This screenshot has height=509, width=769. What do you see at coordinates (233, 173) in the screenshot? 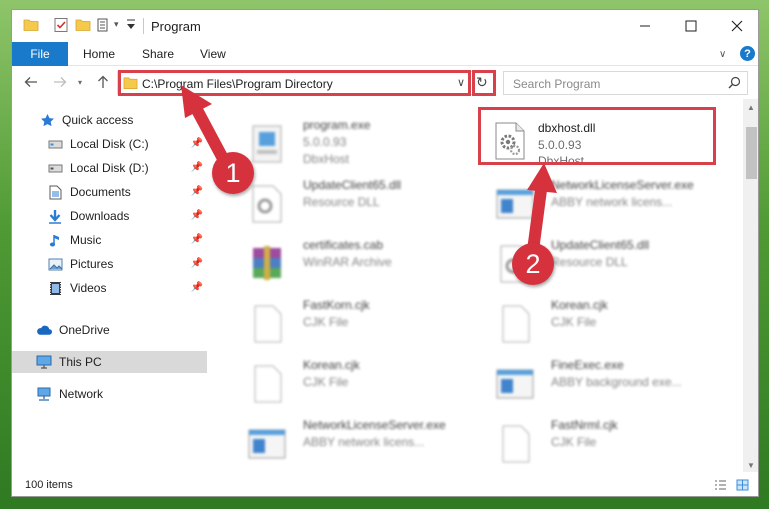
I see `step-1-badge: 1` at bounding box center [233, 173].